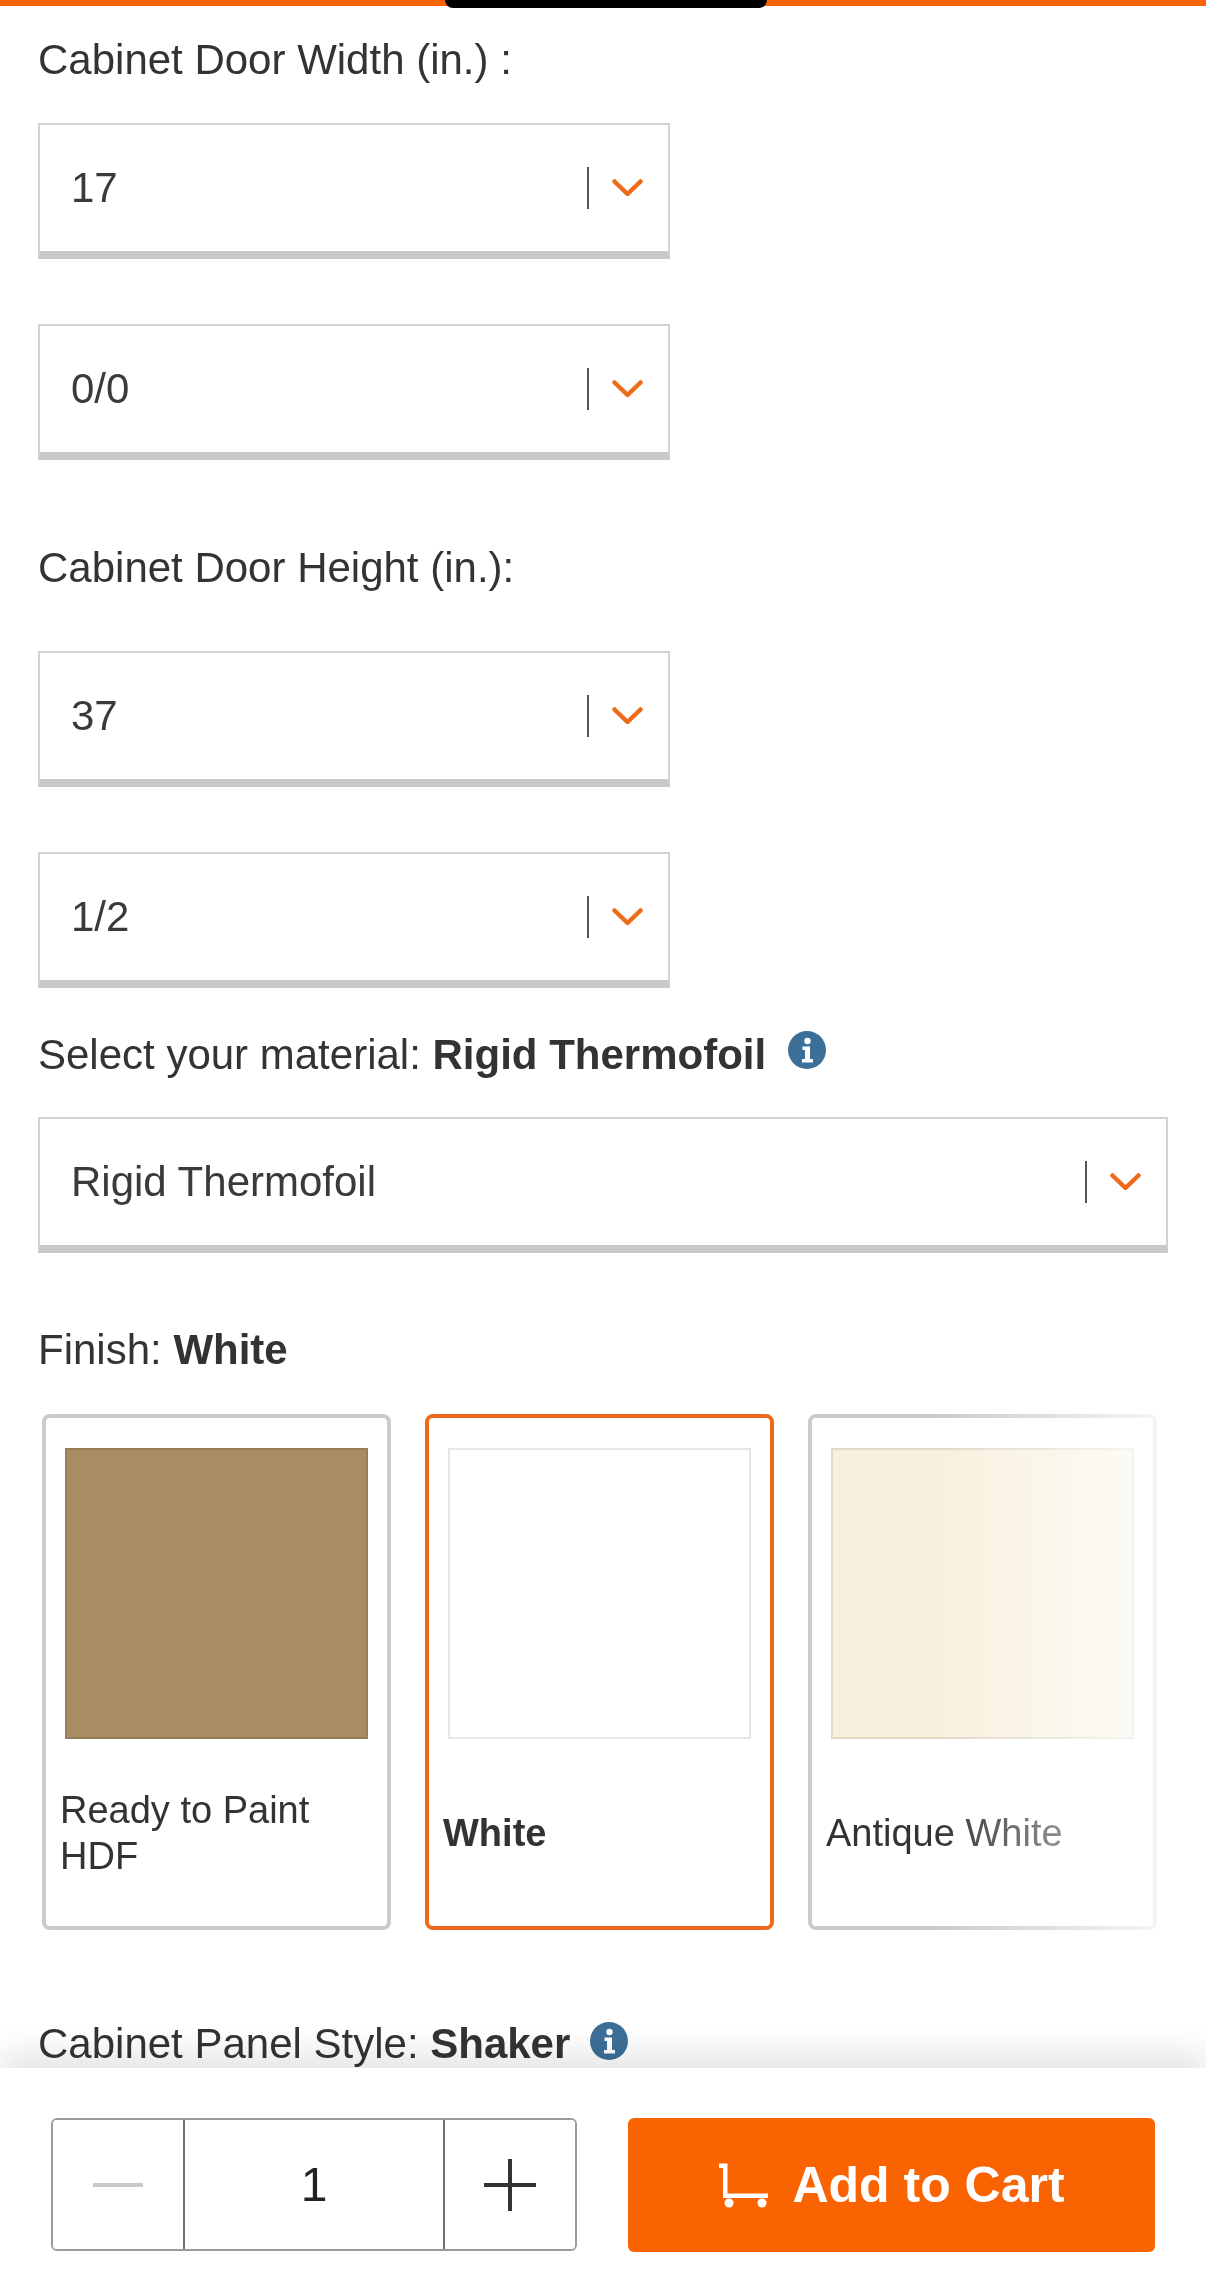 This screenshot has width=1206, height=2296. I want to click on field-label: Cabinet Door Height (in.):, so click(277, 568).